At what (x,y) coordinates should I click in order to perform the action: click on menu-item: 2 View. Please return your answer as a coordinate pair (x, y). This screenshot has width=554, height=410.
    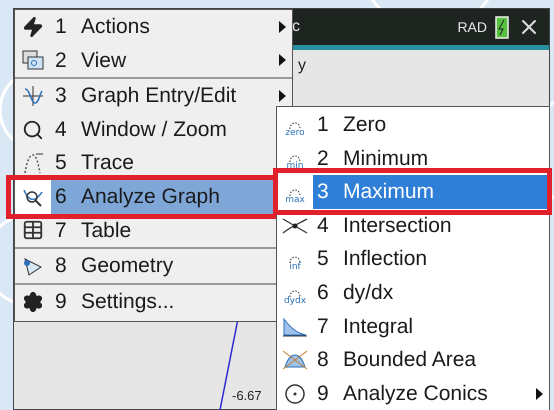
    Looking at the image, I should click on (153, 61).